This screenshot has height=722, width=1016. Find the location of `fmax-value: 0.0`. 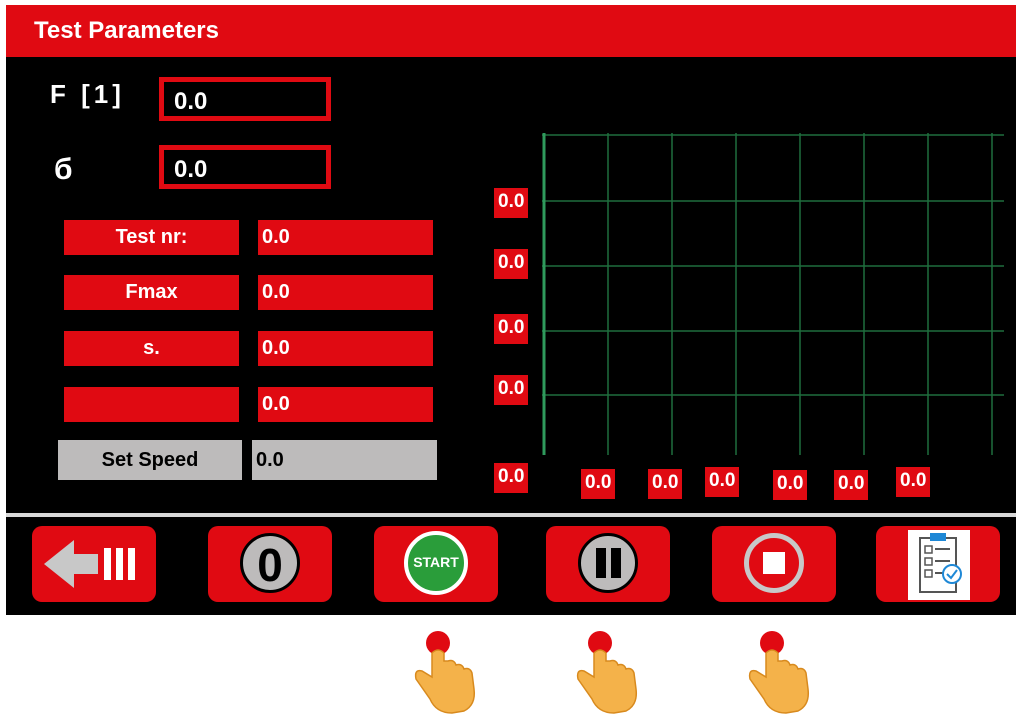

fmax-value: 0.0 is located at coordinates (345, 292).